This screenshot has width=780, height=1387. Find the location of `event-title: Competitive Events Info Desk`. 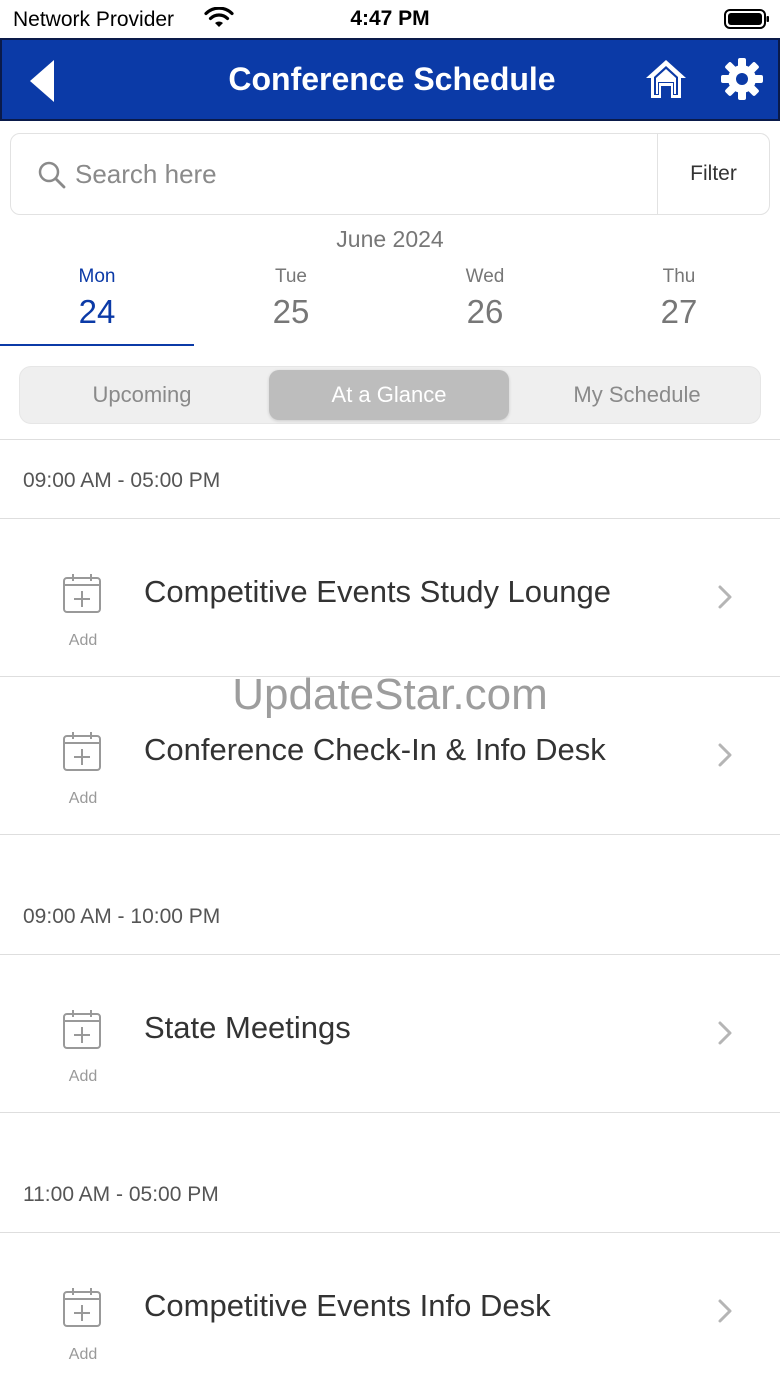

event-title: Competitive Events Info Desk is located at coordinates (347, 1305).